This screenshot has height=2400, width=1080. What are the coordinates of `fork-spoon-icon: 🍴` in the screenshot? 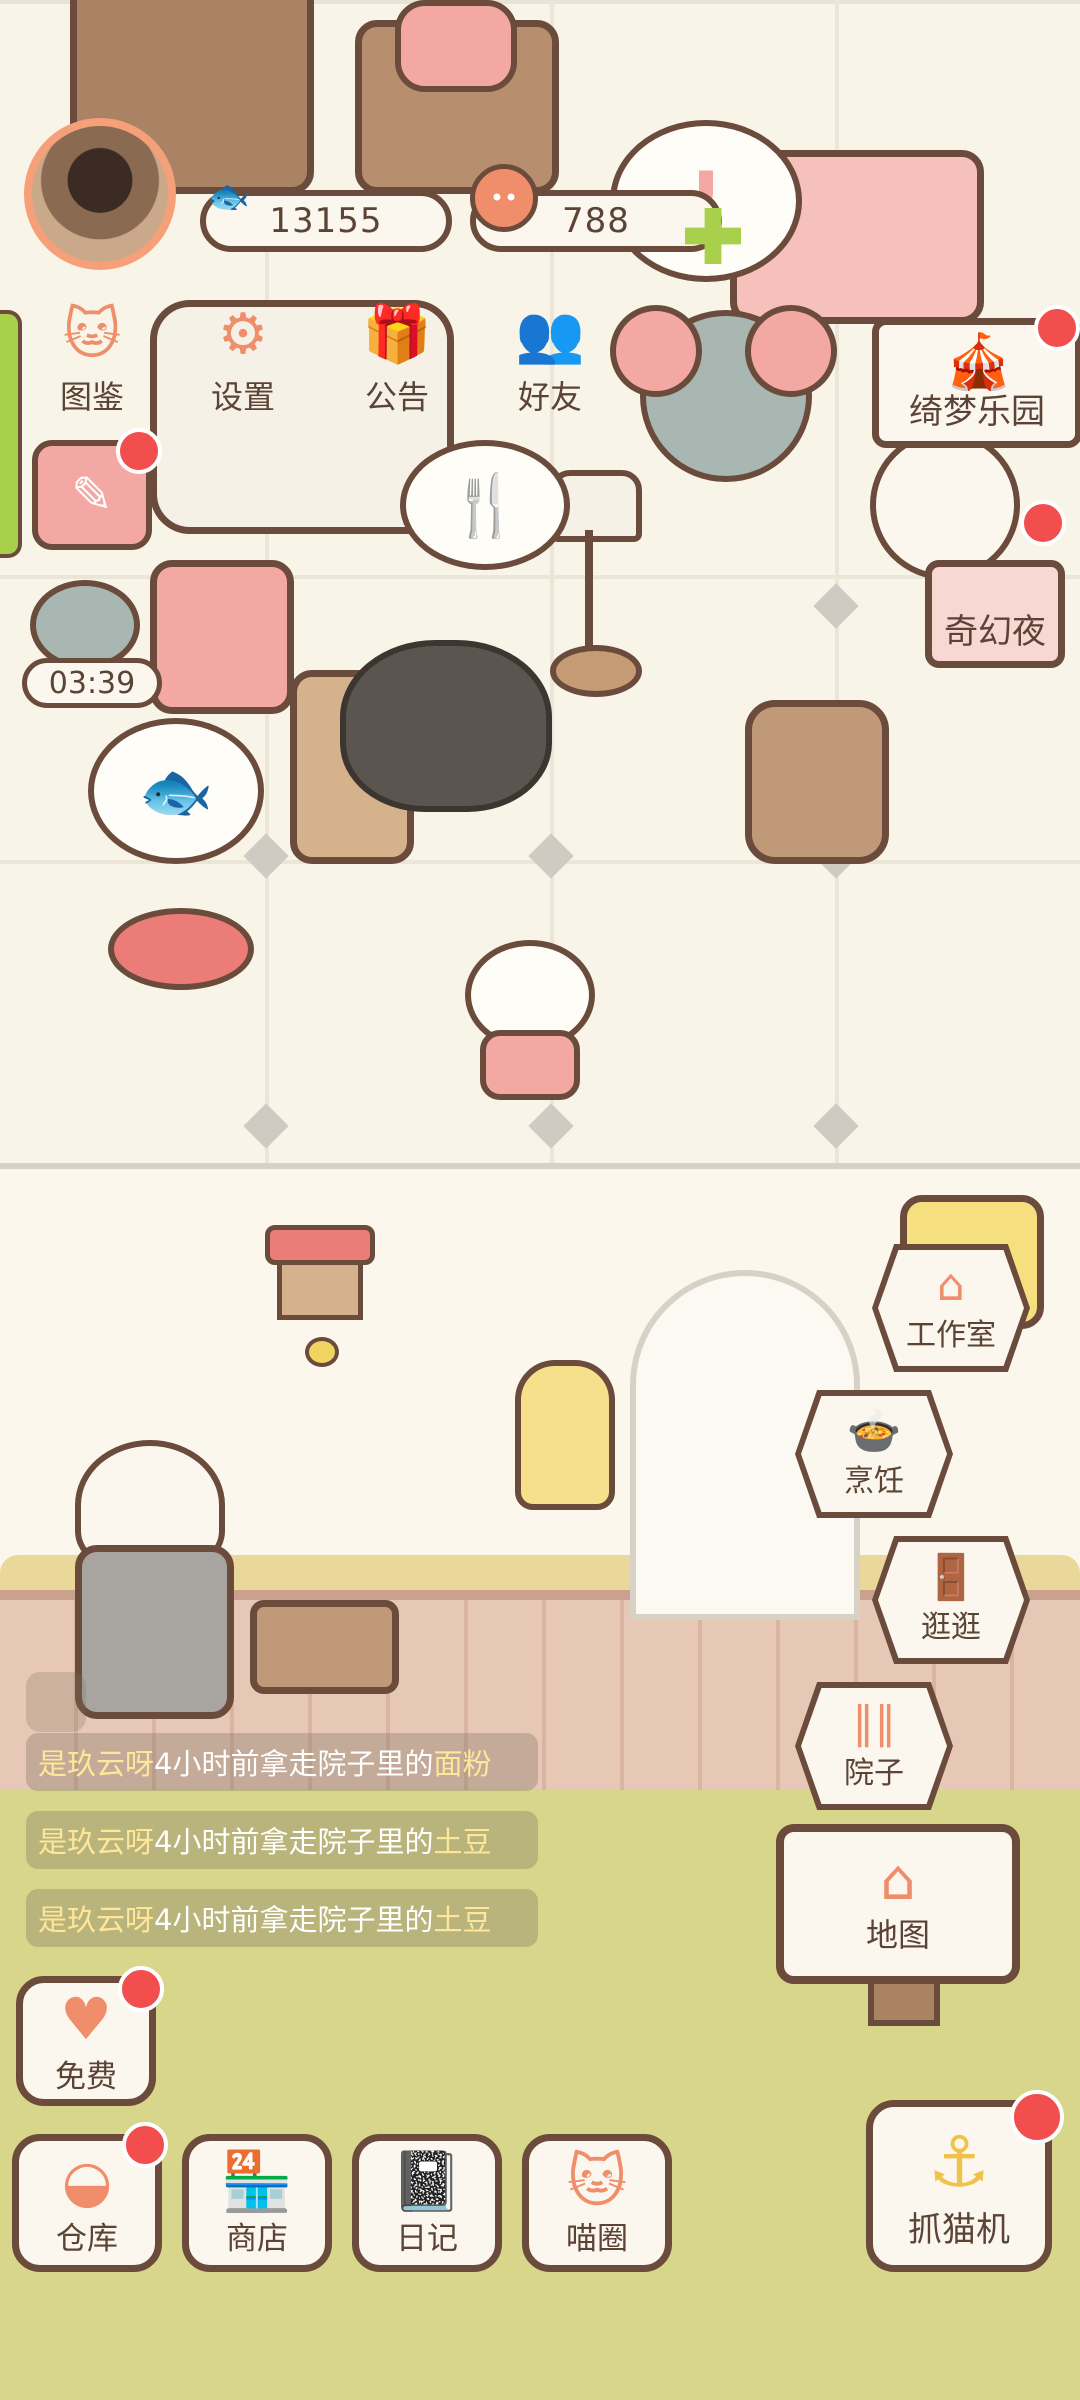 It's located at (485, 505).